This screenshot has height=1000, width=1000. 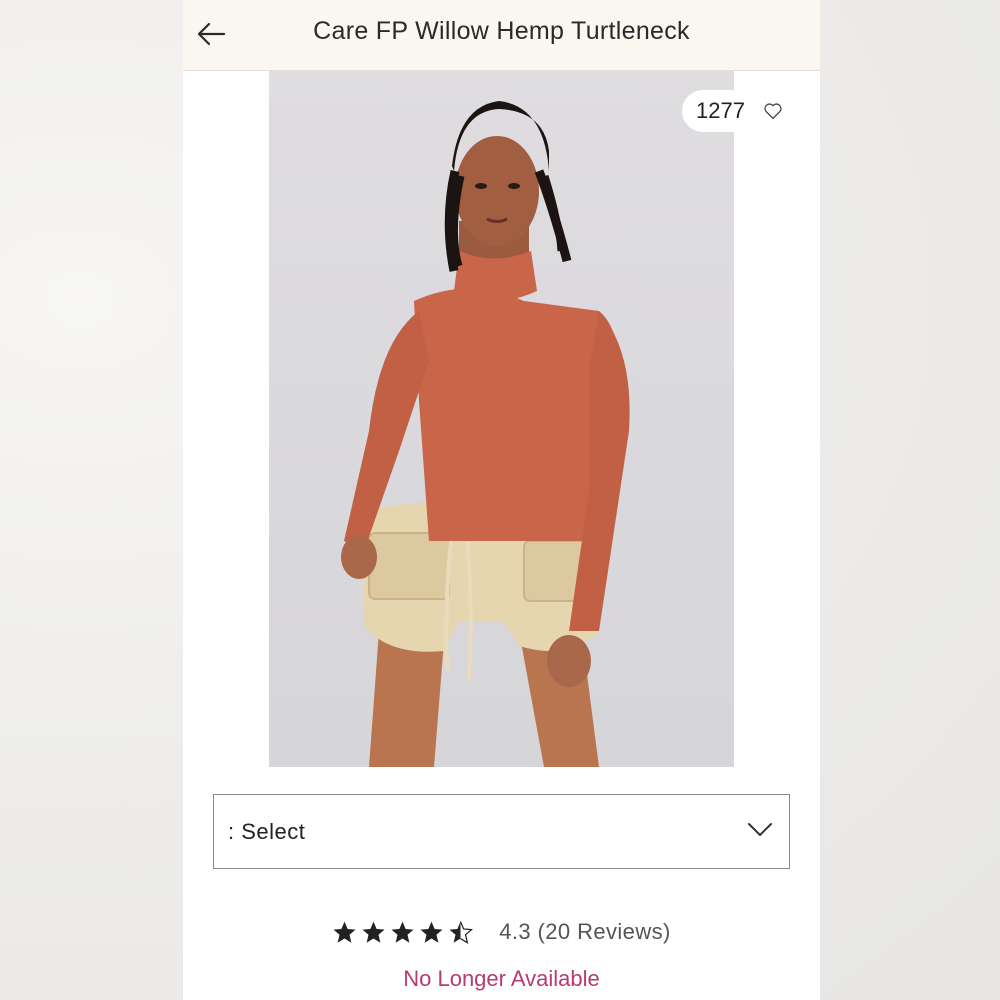 I want to click on availability-status: No Longer Available, so click(x=501, y=978).